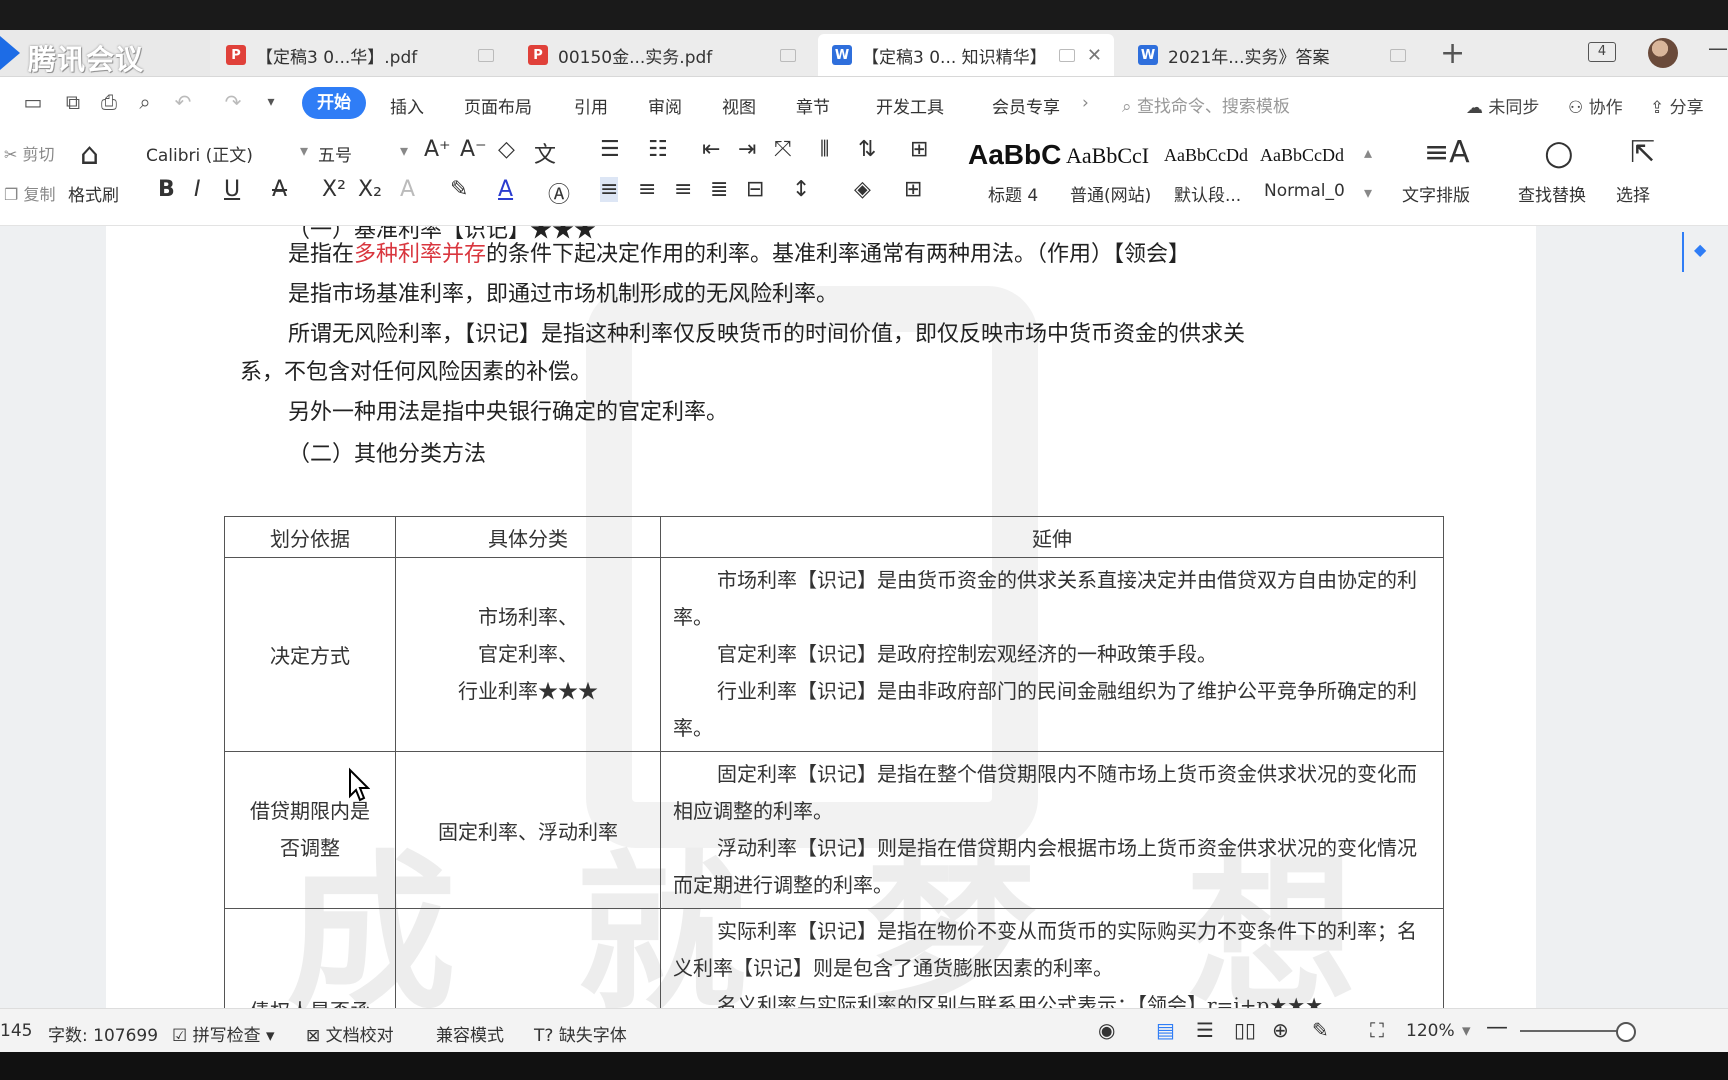 This screenshot has width=1728, height=1080. Describe the element at coordinates (473, 149) in the screenshot. I see `shrink-font-icon: A⁻` at that location.